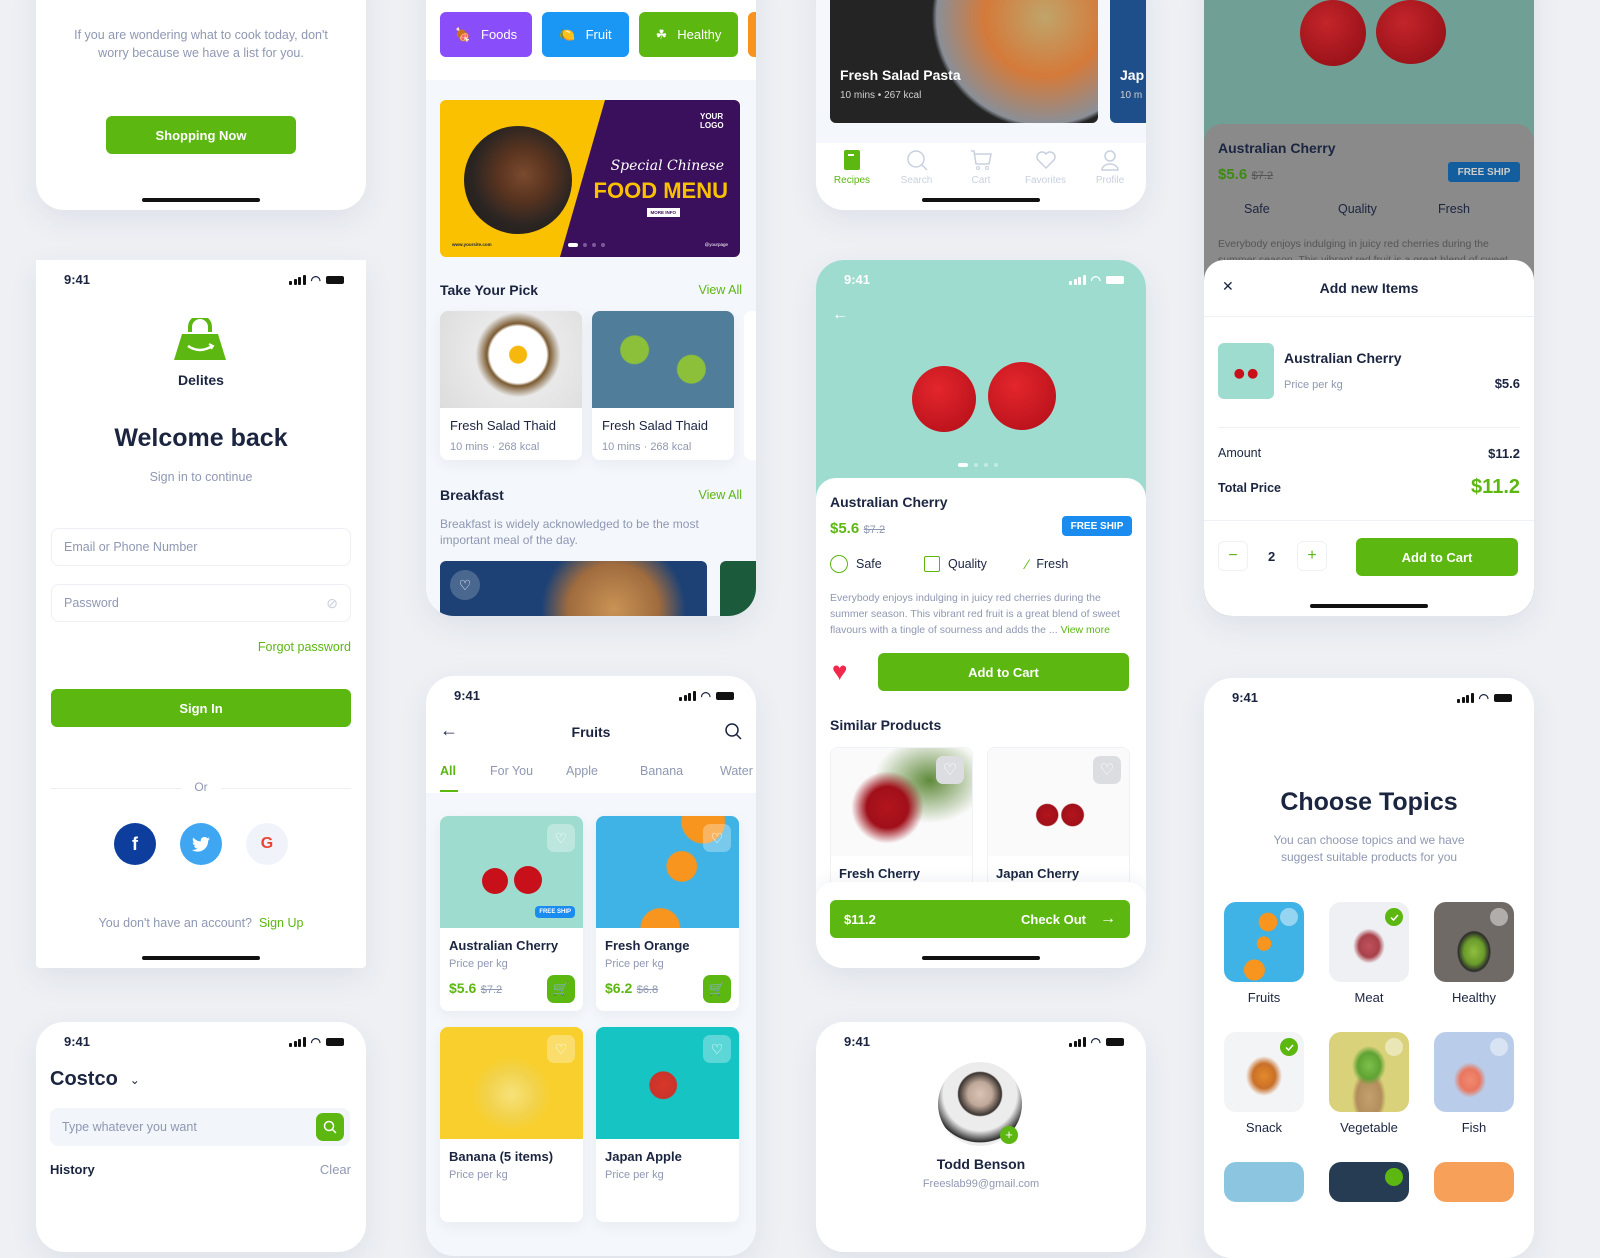 This screenshot has height=1258, width=1600. I want to click on item-name: Australian Cherry, so click(1343, 358).